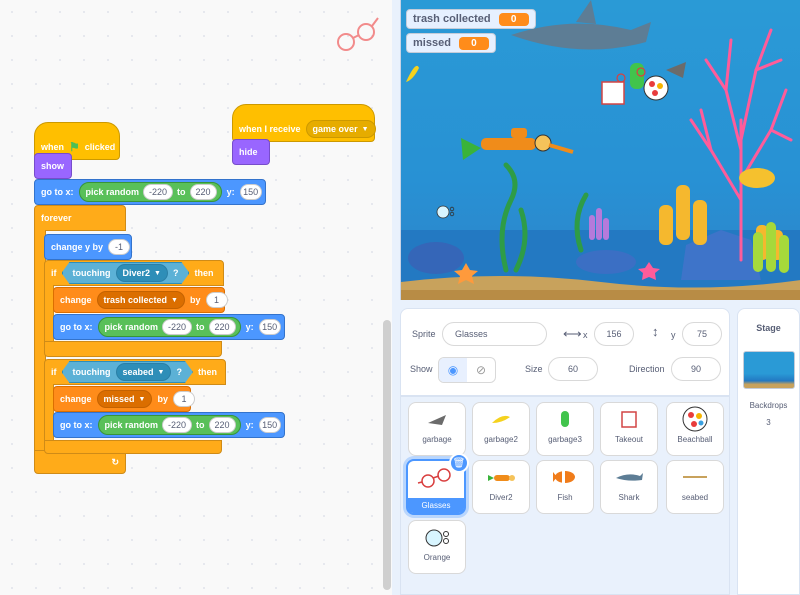 This screenshot has height=595, width=800. What do you see at coordinates (358, 34) in the screenshot?
I see `glasses-icon` at bounding box center [358, 34].